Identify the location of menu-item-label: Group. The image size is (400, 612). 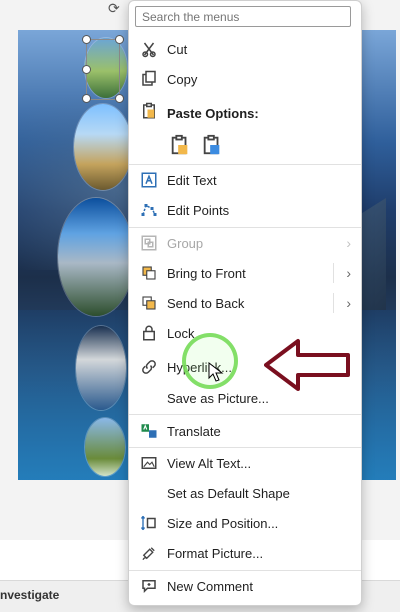
(185, 243).